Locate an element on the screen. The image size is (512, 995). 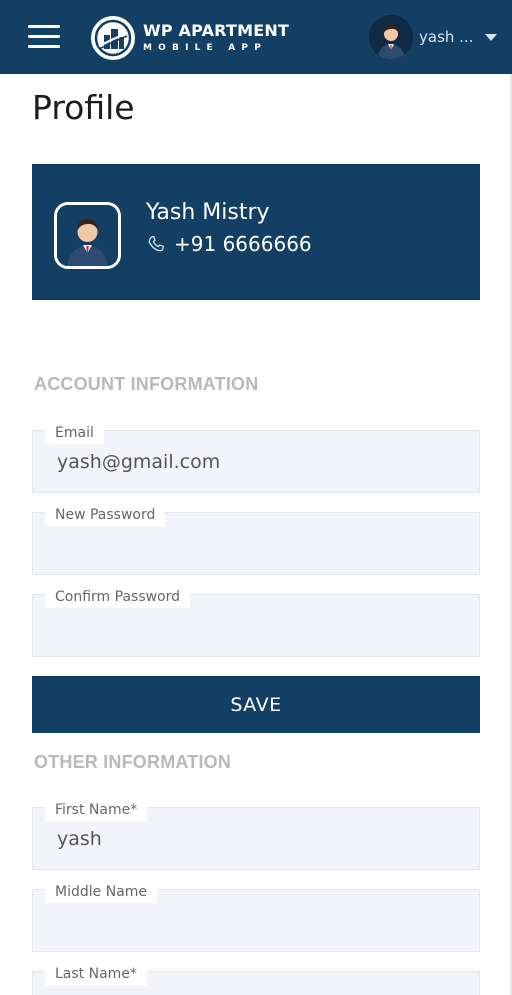
first-name-input is located at coordinates (257, 839).